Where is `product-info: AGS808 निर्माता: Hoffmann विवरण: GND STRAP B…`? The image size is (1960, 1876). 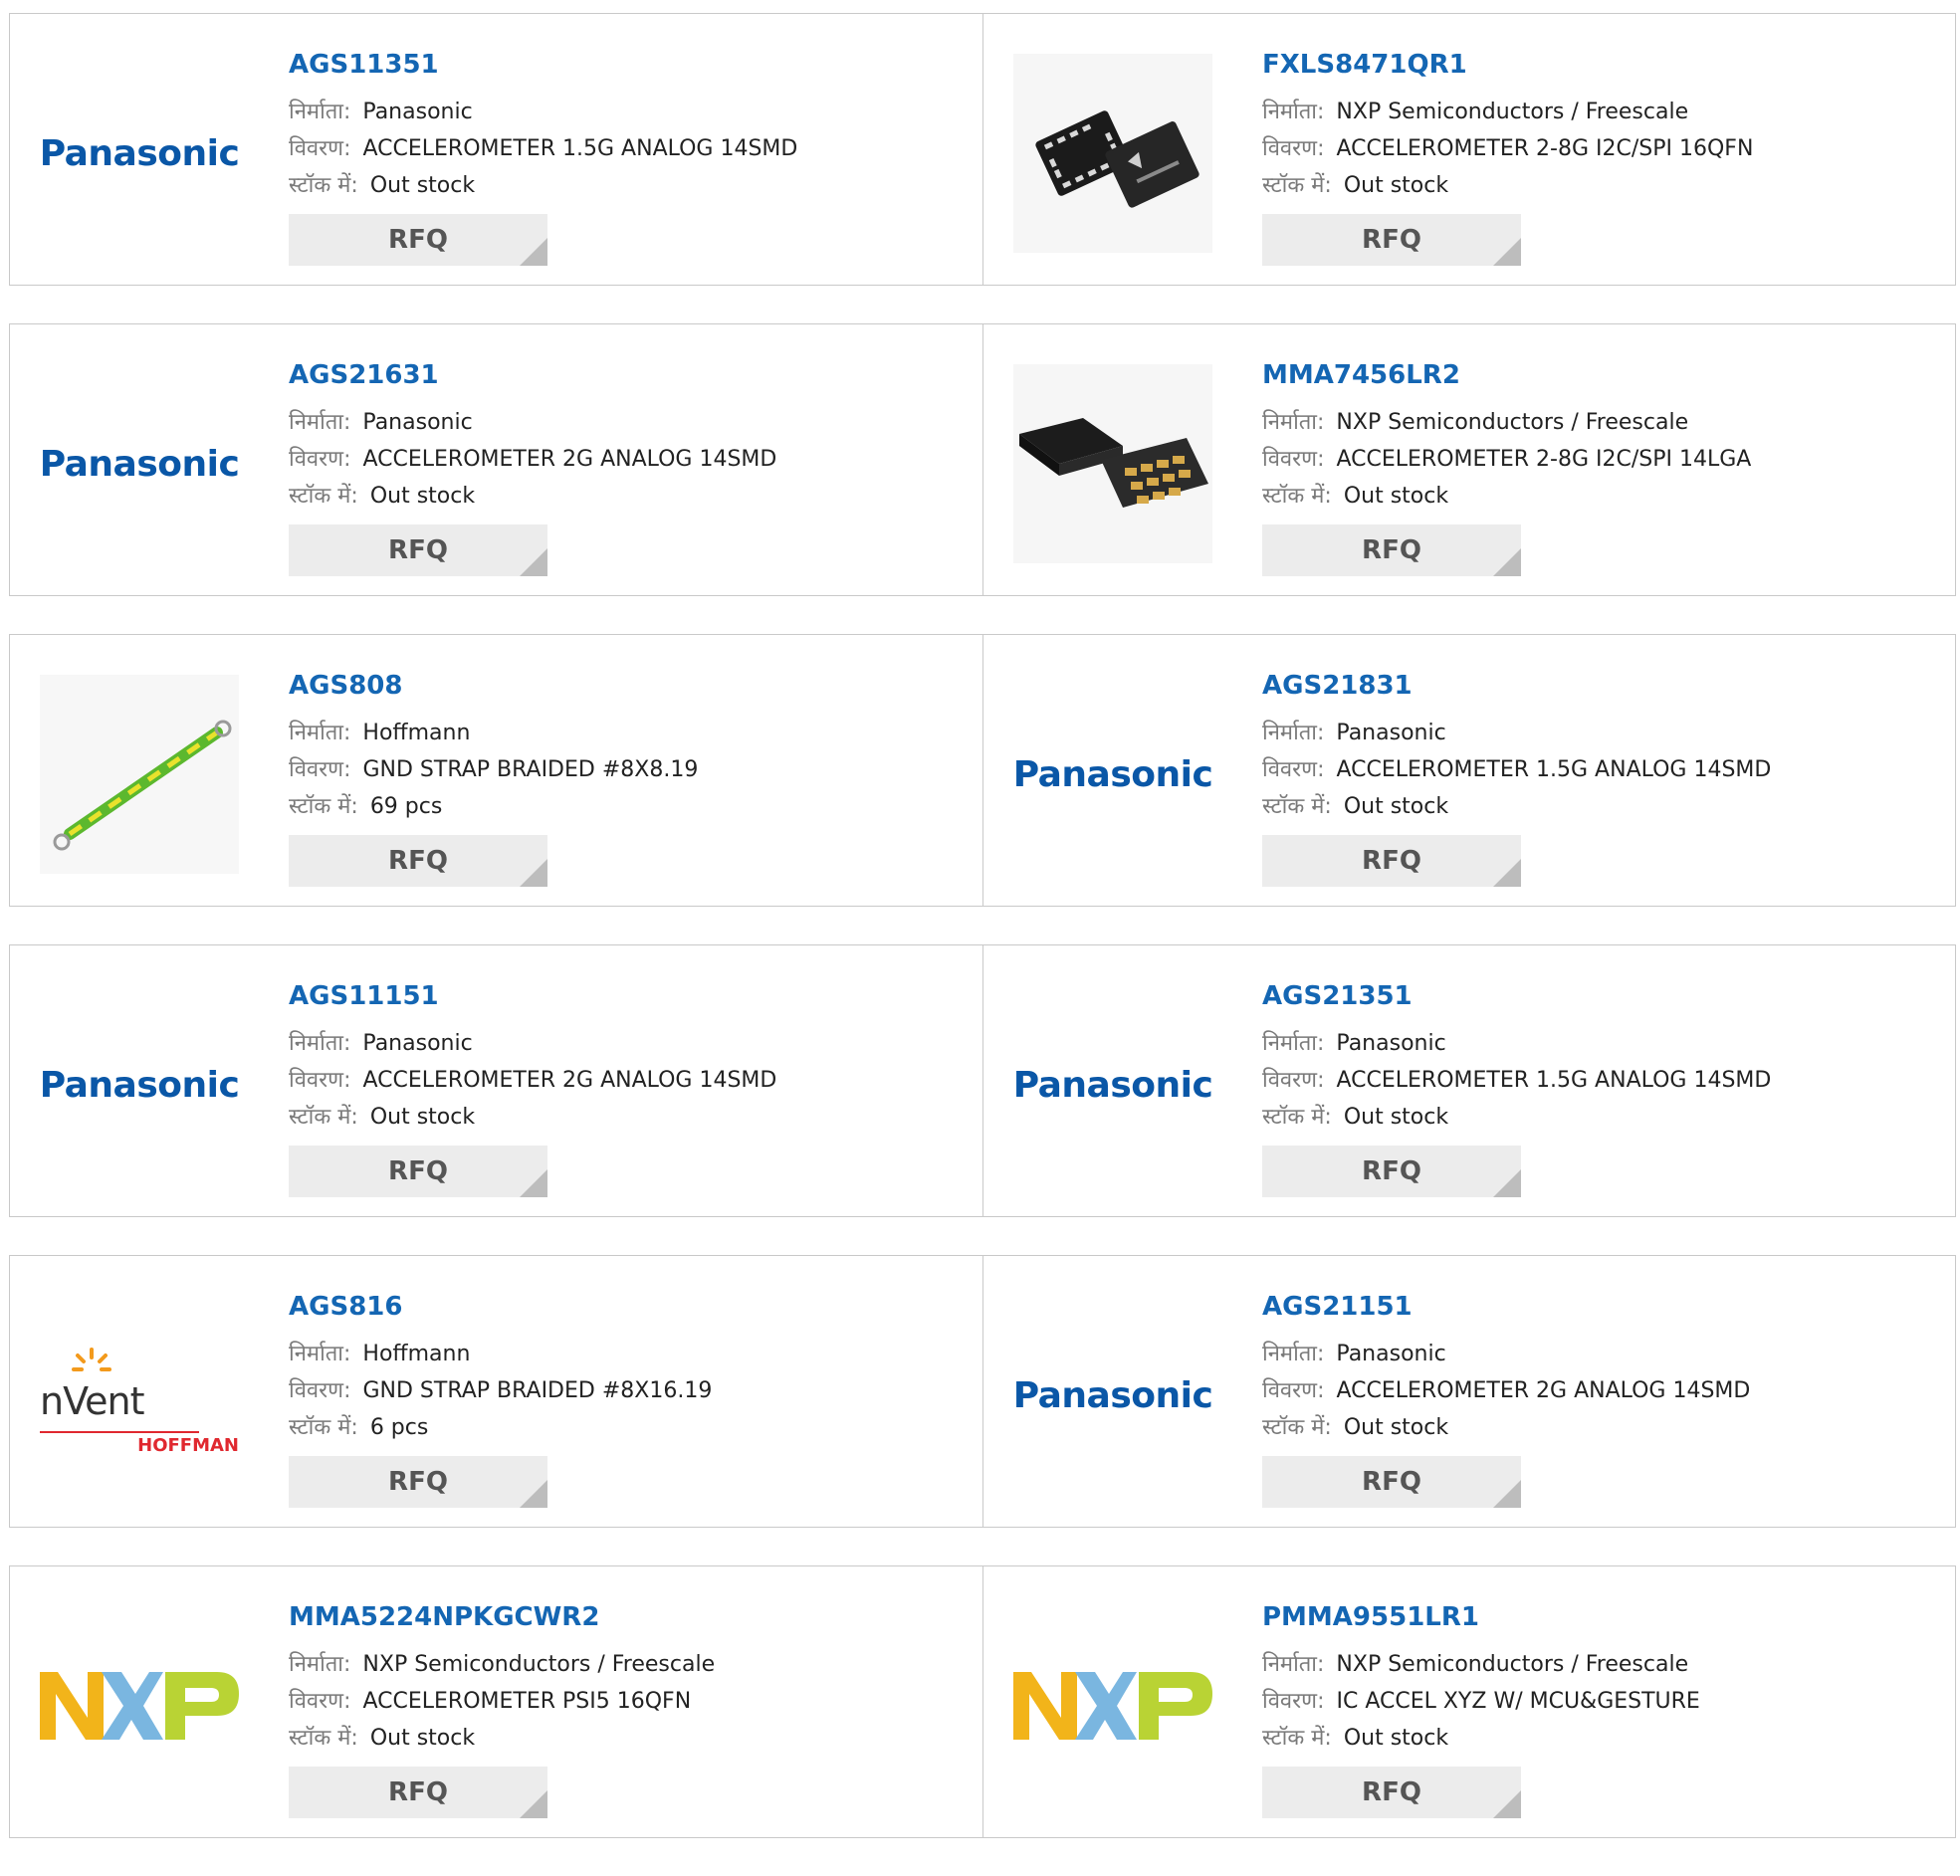
product-info: AGS808 निर्माता: Hoffmann विवरण: GND STRAP B… is located at coordinates (631, 747).